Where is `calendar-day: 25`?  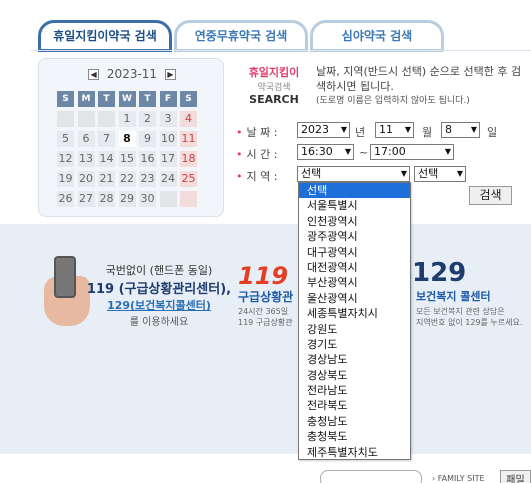
calendar-day: 25 is located at coordinates (188, 179).